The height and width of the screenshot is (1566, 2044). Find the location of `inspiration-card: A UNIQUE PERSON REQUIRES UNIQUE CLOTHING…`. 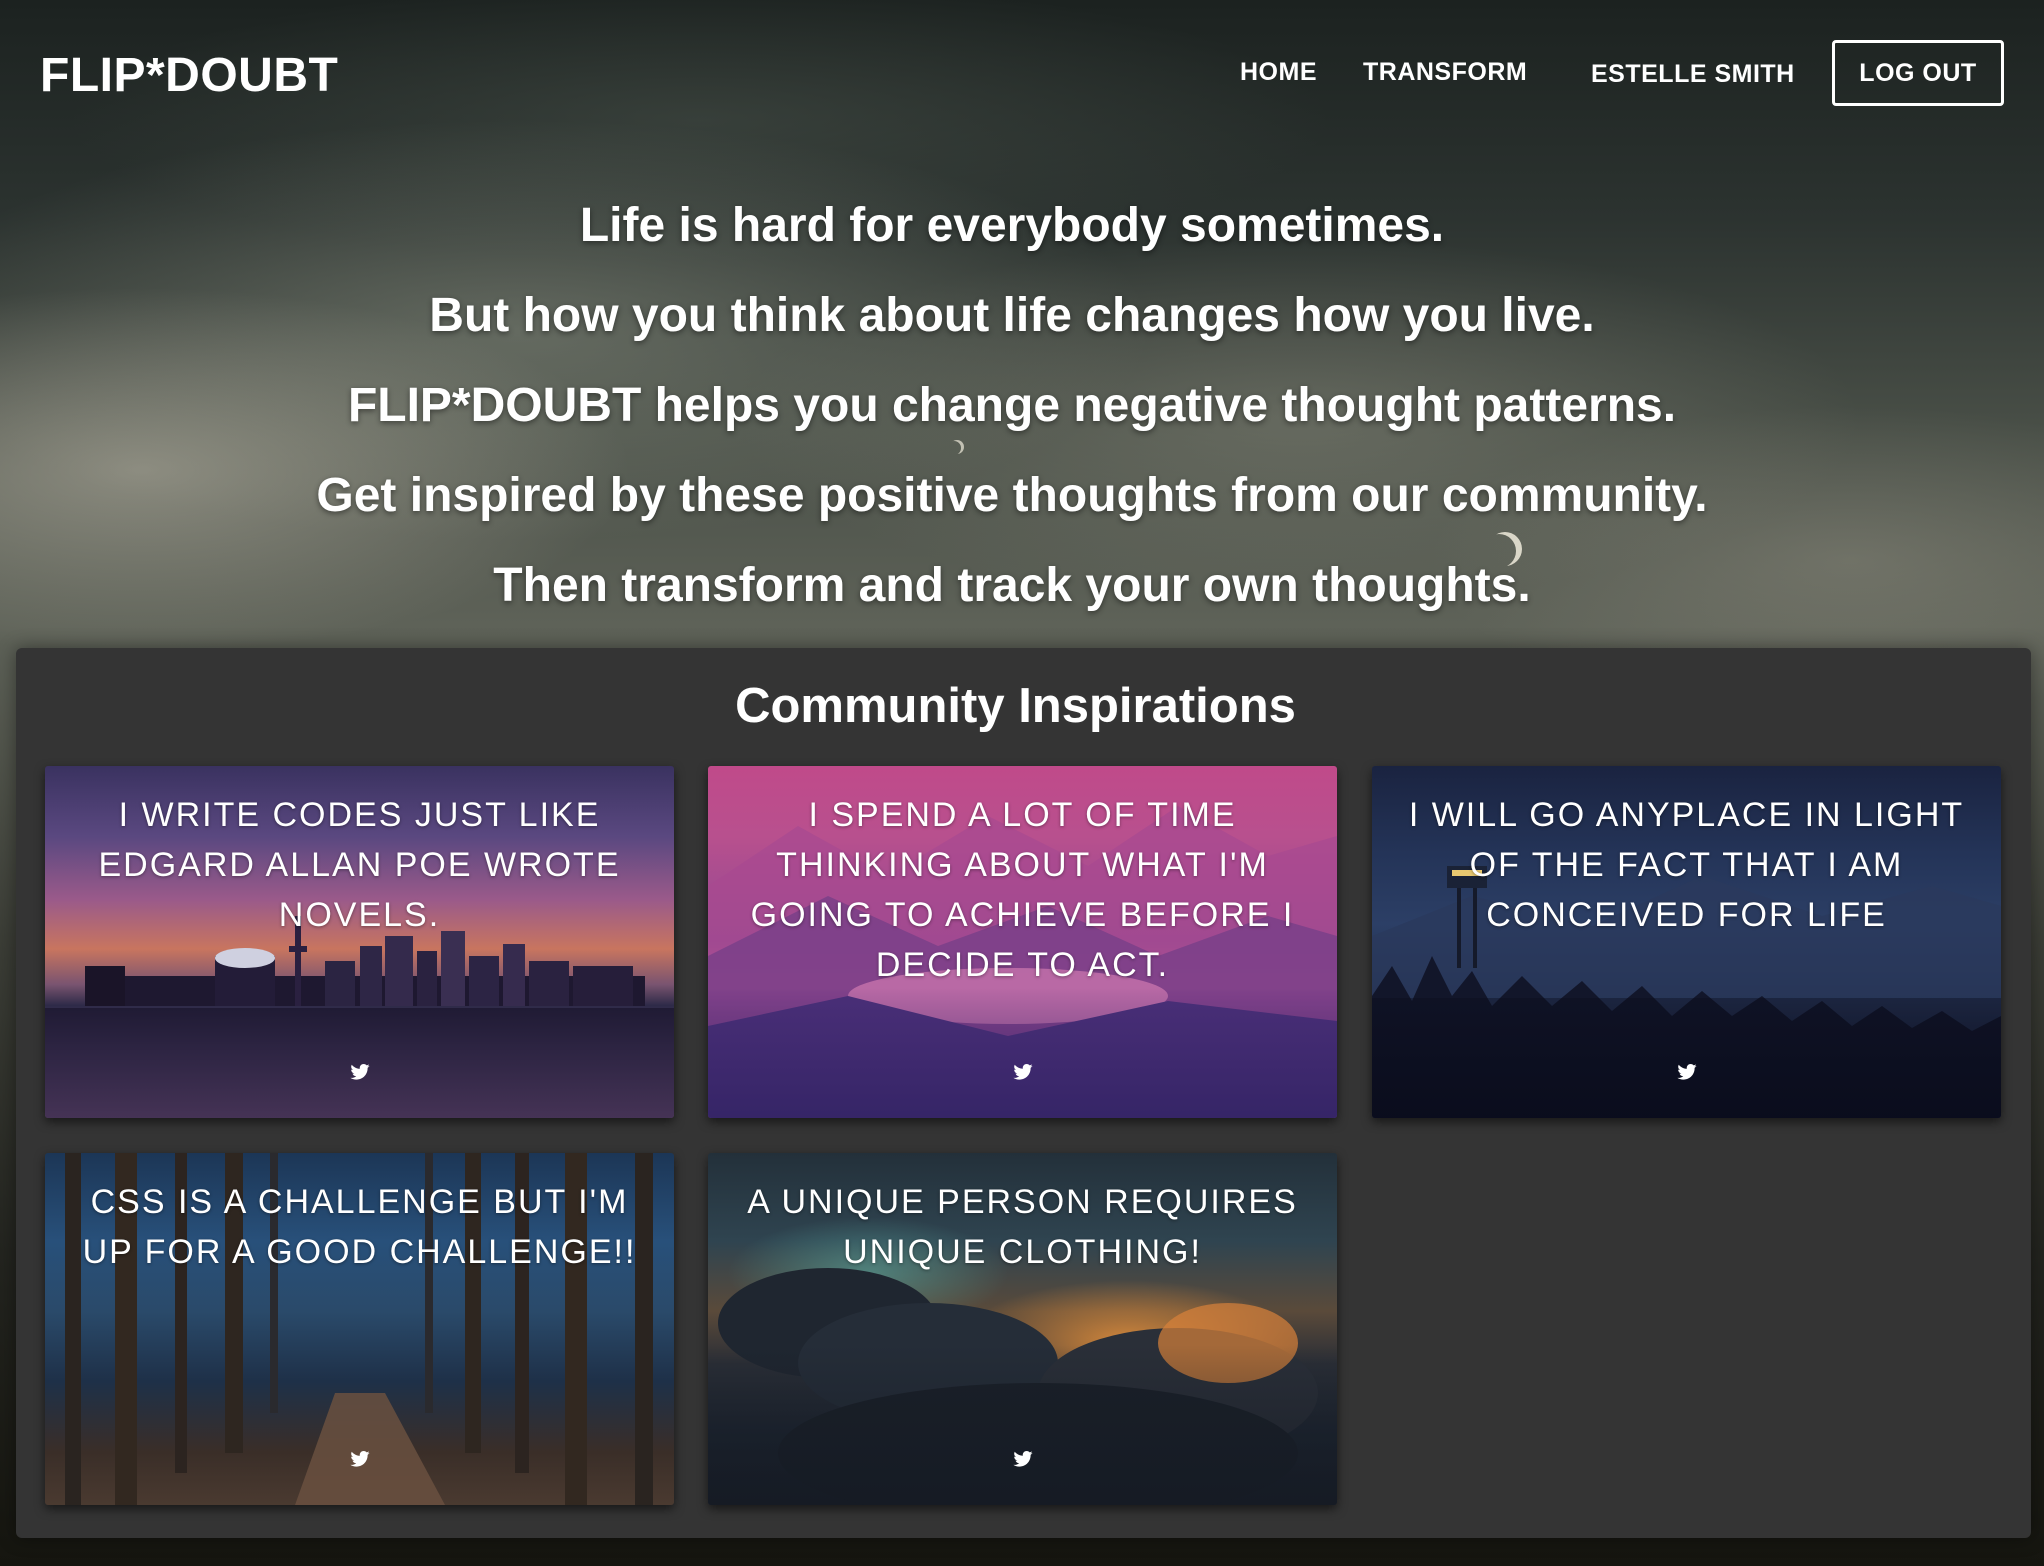

inspiration-card: A UNIQUE PERSON REQUIRES UNIQUE CLOTHING… is located at coordinates (1022, 1329).